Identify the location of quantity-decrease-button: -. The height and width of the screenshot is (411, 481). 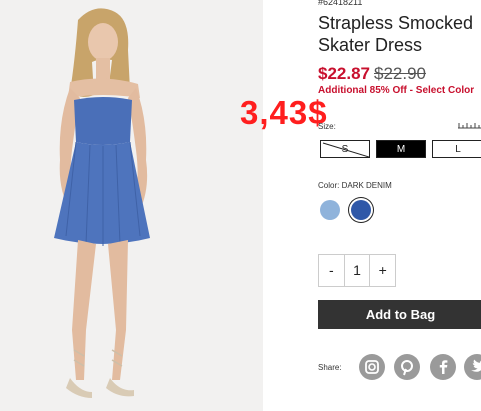
(331, 270).